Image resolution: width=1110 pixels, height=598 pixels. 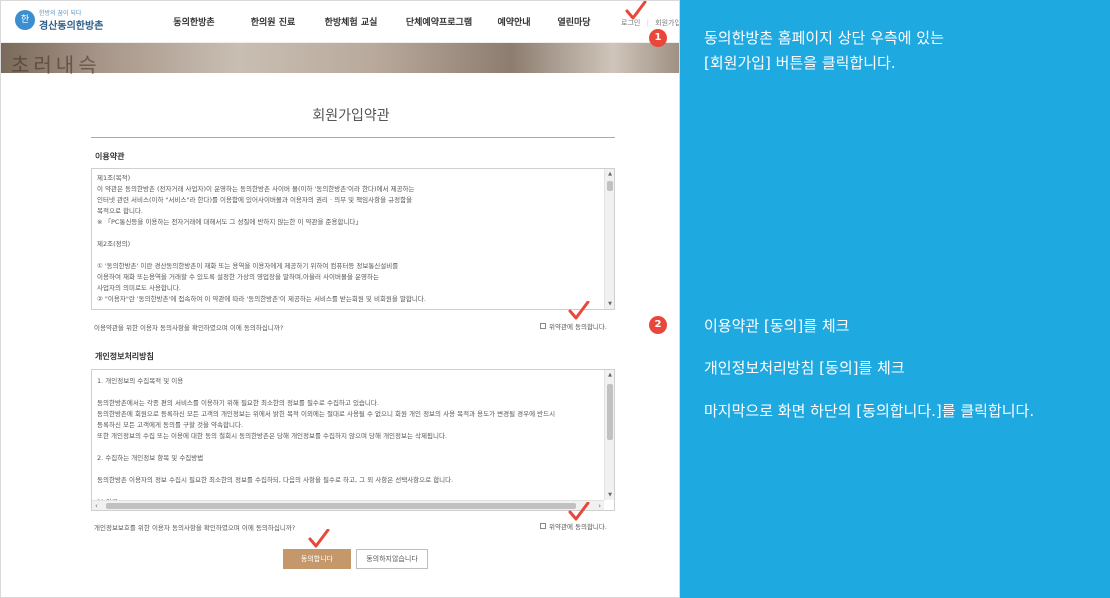 I want to click on site-logo: 한 한방의 꿈이 되다 경산동의한방촌, so click(x=65, y=21).